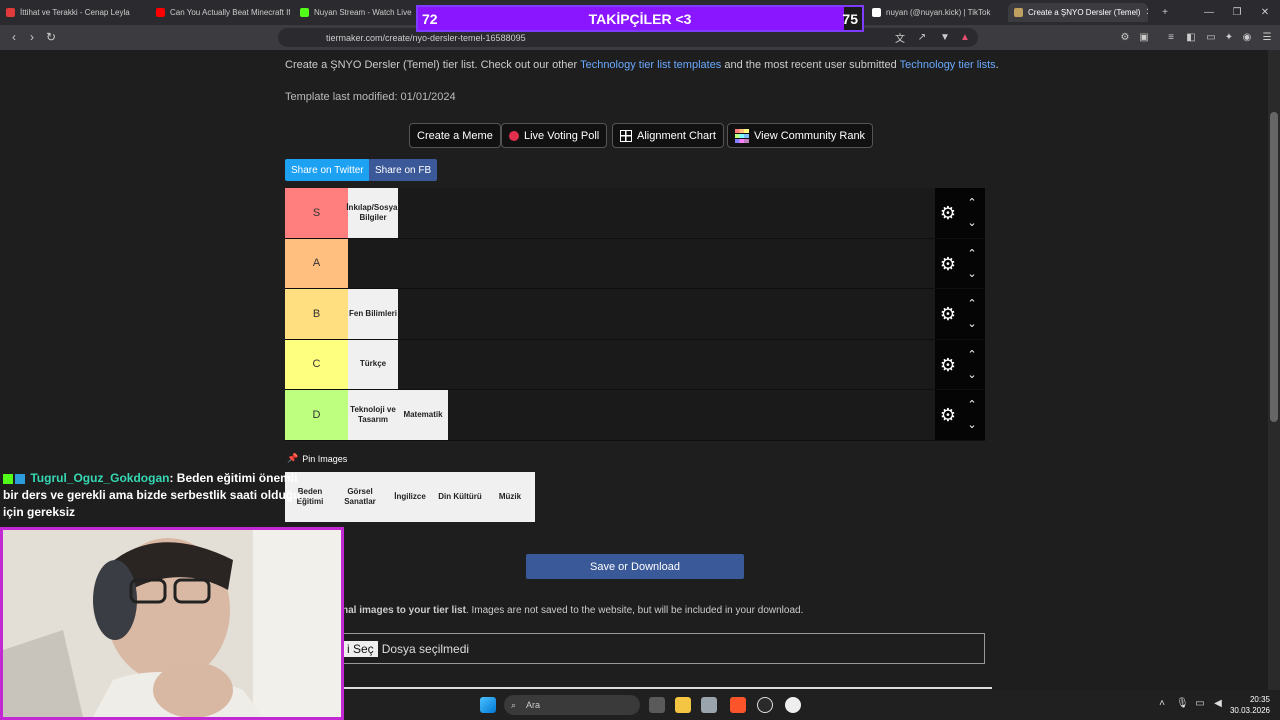 This screenshot has width=1280, height=720. What do you see at coordinates (572, 705) in the screenshot?
I see `taskbar-search: ⌕ Ara` at bounding box center [572, 705].